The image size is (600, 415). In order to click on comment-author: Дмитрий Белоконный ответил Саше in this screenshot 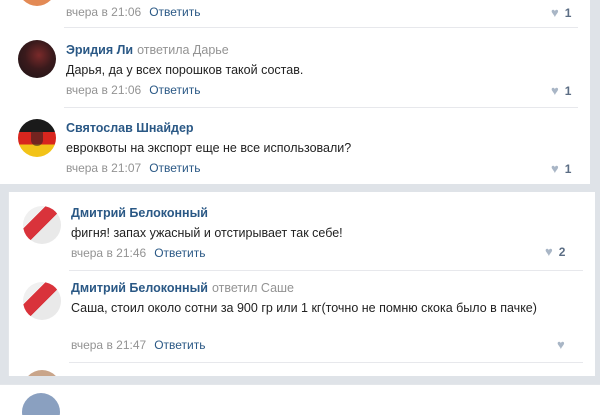, I will do `click(182, 288)`.